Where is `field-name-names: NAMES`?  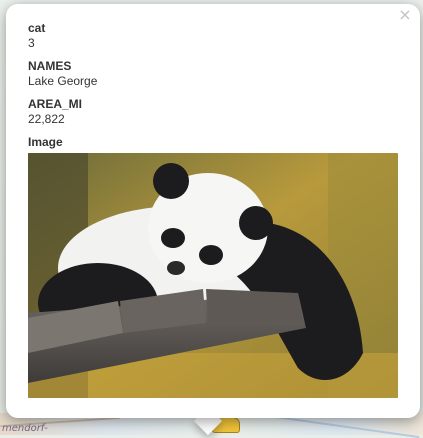
field-name-names: NAMES is located at coordinates (50, 66).